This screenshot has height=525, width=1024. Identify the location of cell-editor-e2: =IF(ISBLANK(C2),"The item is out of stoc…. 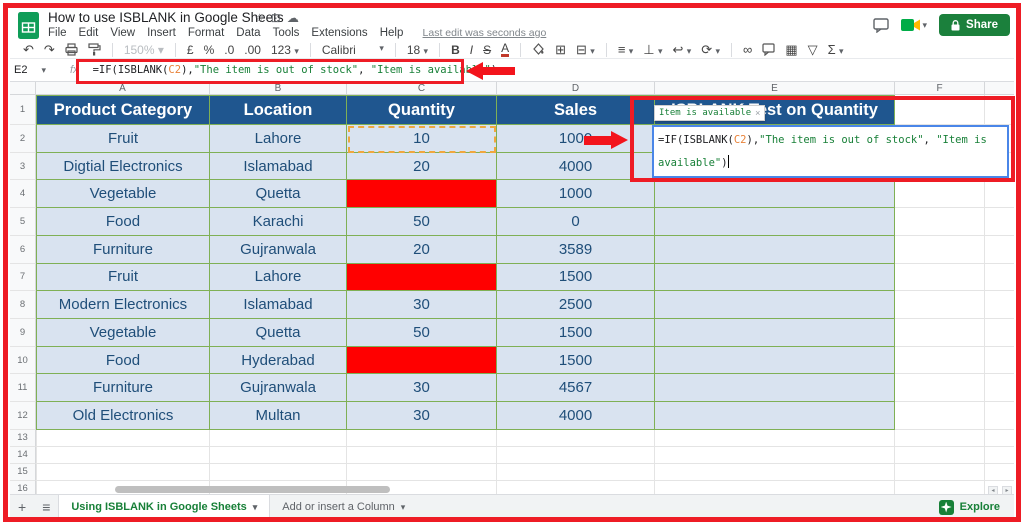
(830, 151).